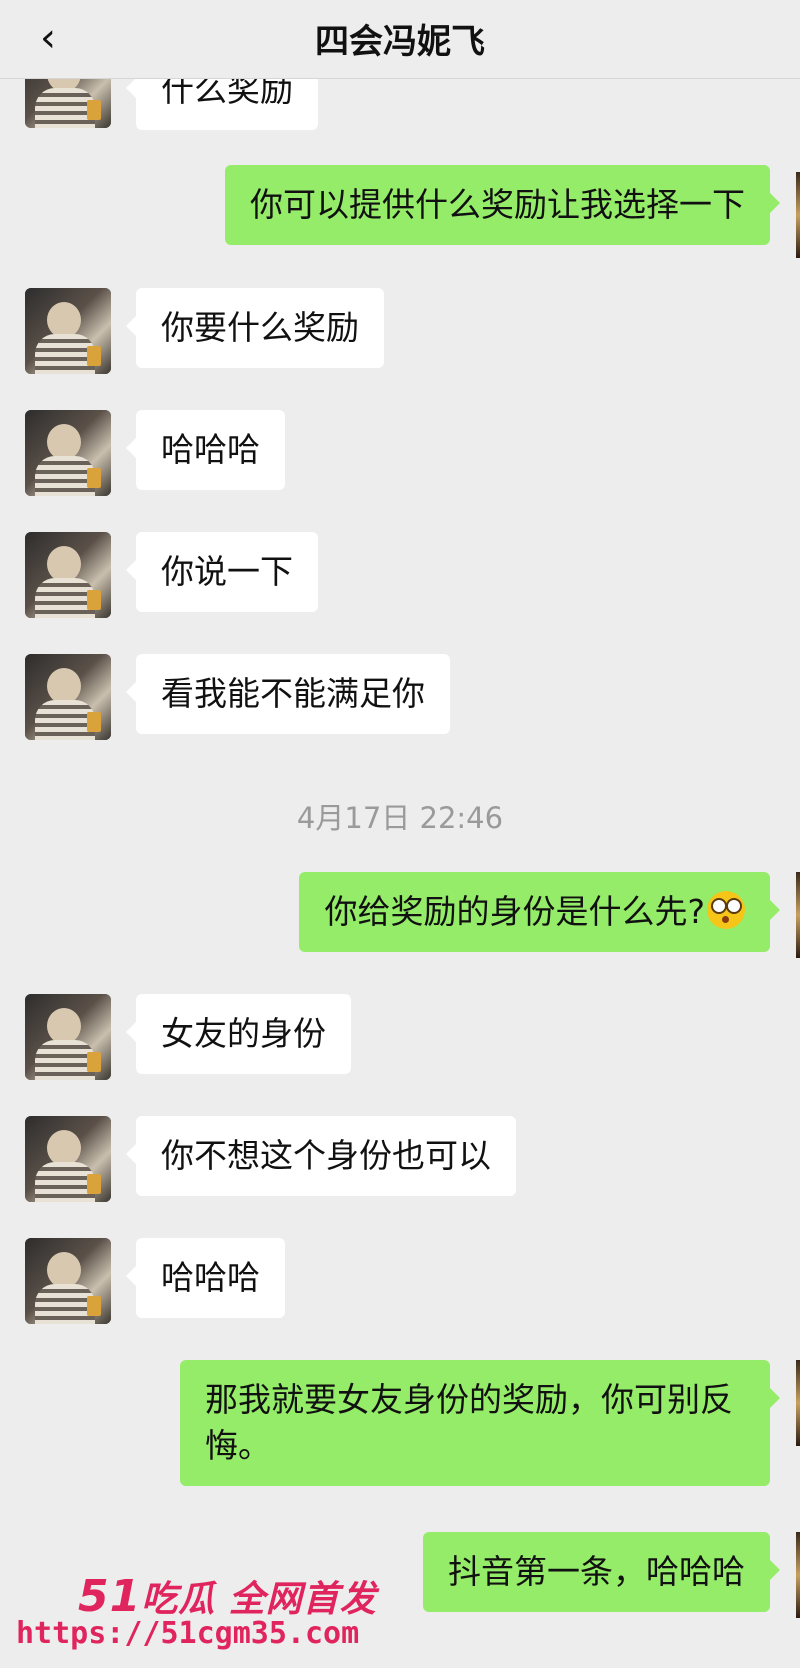  I want to click on flushed-face-icon, so click(726, 910).